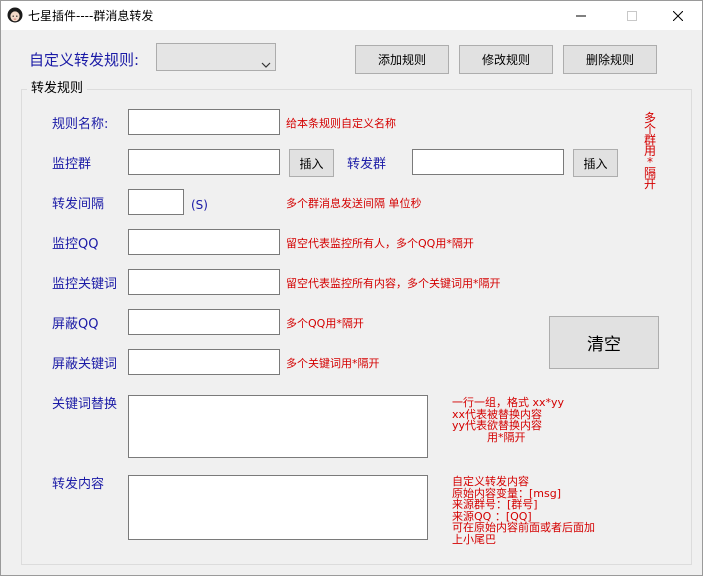 The image size is (703, 576). What do you see at coordinates (204, 362) in the screenshot?
I see `block-keywords-input` at bounding box center [204, 362].